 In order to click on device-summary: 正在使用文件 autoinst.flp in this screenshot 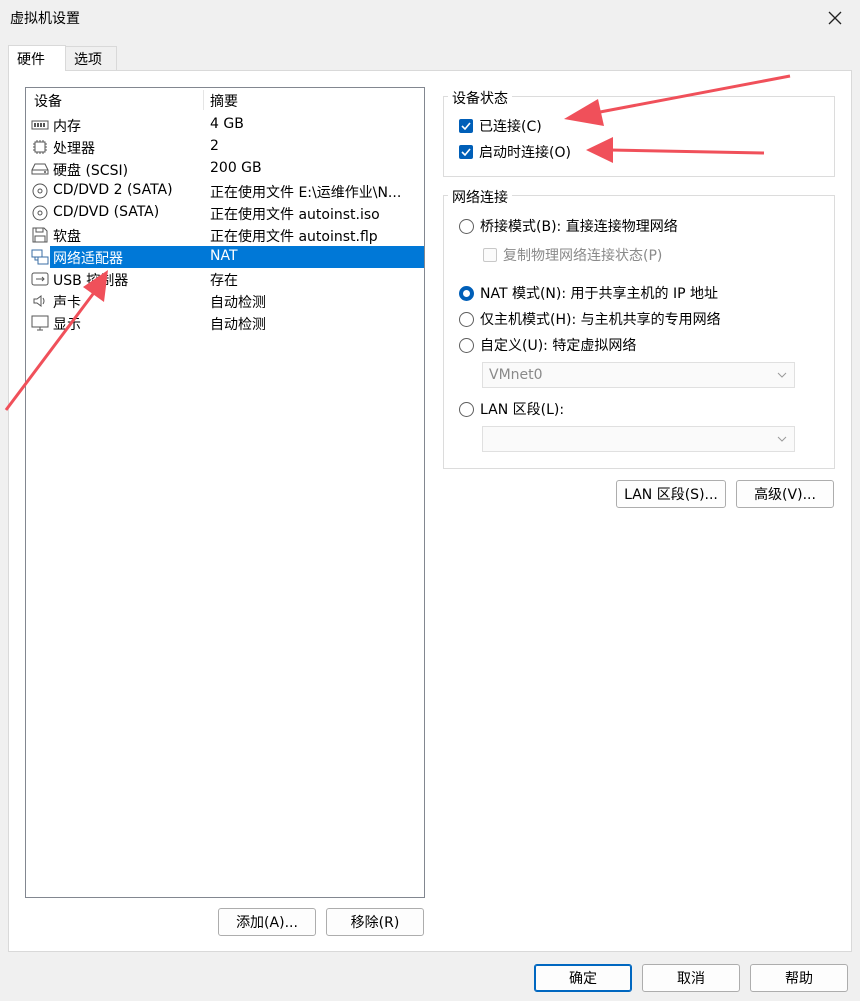, I will do `click(294, 237)`.